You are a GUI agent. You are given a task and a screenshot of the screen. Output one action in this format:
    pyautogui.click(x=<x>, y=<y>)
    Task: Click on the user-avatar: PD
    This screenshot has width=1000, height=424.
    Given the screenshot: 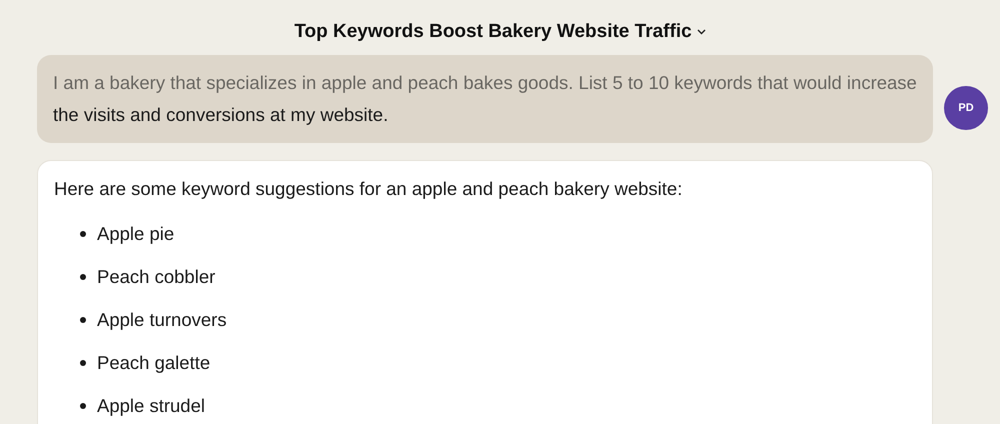 What is the action you would take?
    pyautogui.click(x=966, y=108)
    